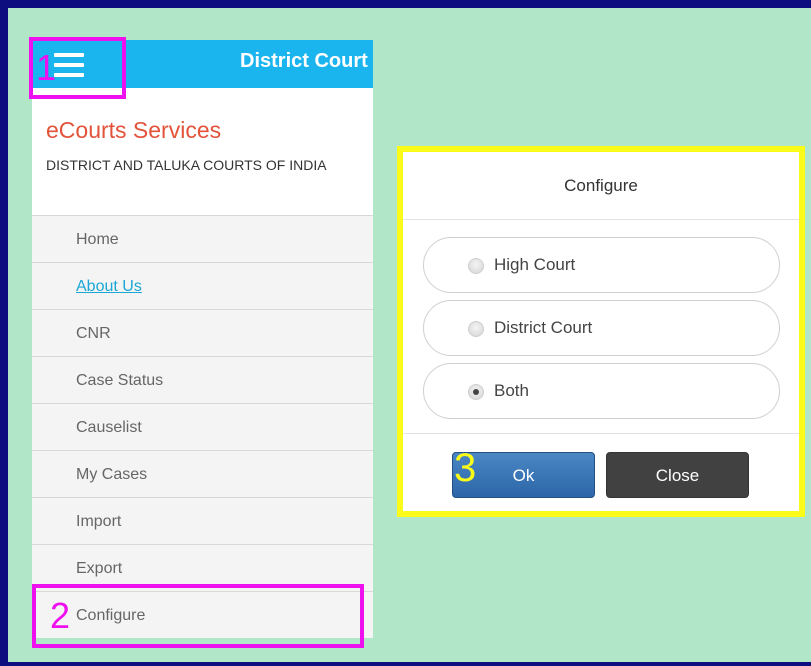 The height and width of the screenshot is (666, 811). Describe the element at coordinates (202, 239) in the screenshot. I see `nav-item-home: Home` at that location.